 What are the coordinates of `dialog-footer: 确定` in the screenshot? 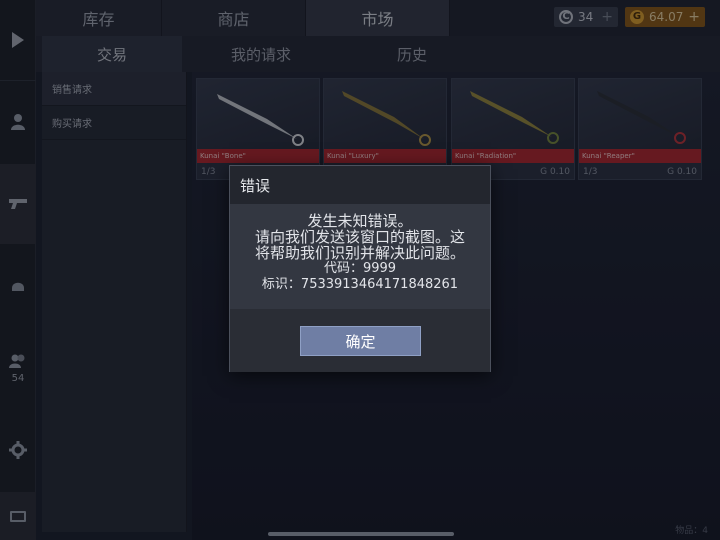 It's located at (360, 340).